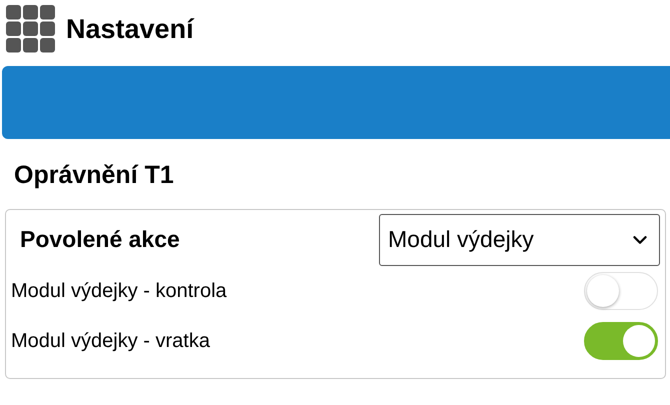  Describe the element at coordinates (31, 29) in the screenshot. I see `apps-grid-icon` at that location.